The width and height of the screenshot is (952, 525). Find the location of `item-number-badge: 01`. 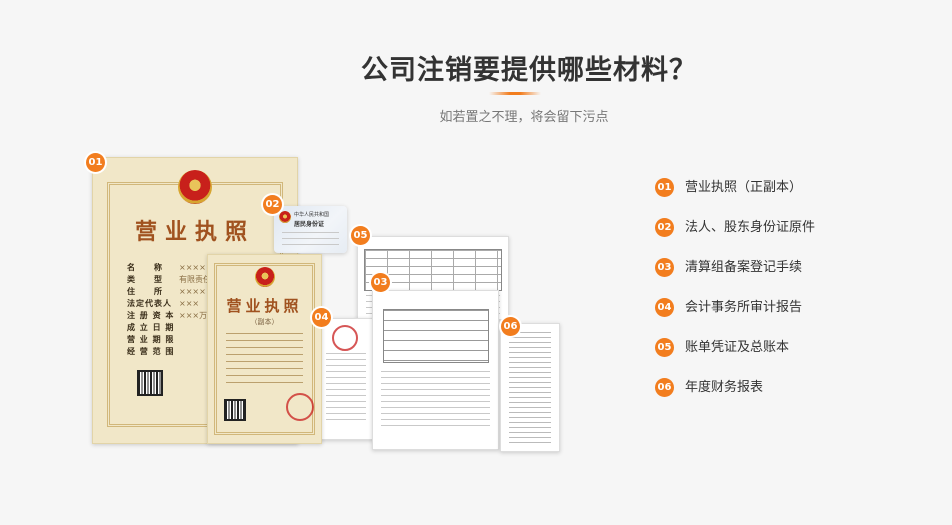

item-number-badge: 01 is located at coordinates (664, 187).